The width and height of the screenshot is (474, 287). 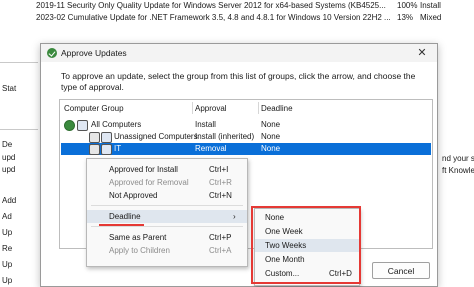 I want to click on menu-item-shortcut: Ctrl+I, so click(x=219, y=169).